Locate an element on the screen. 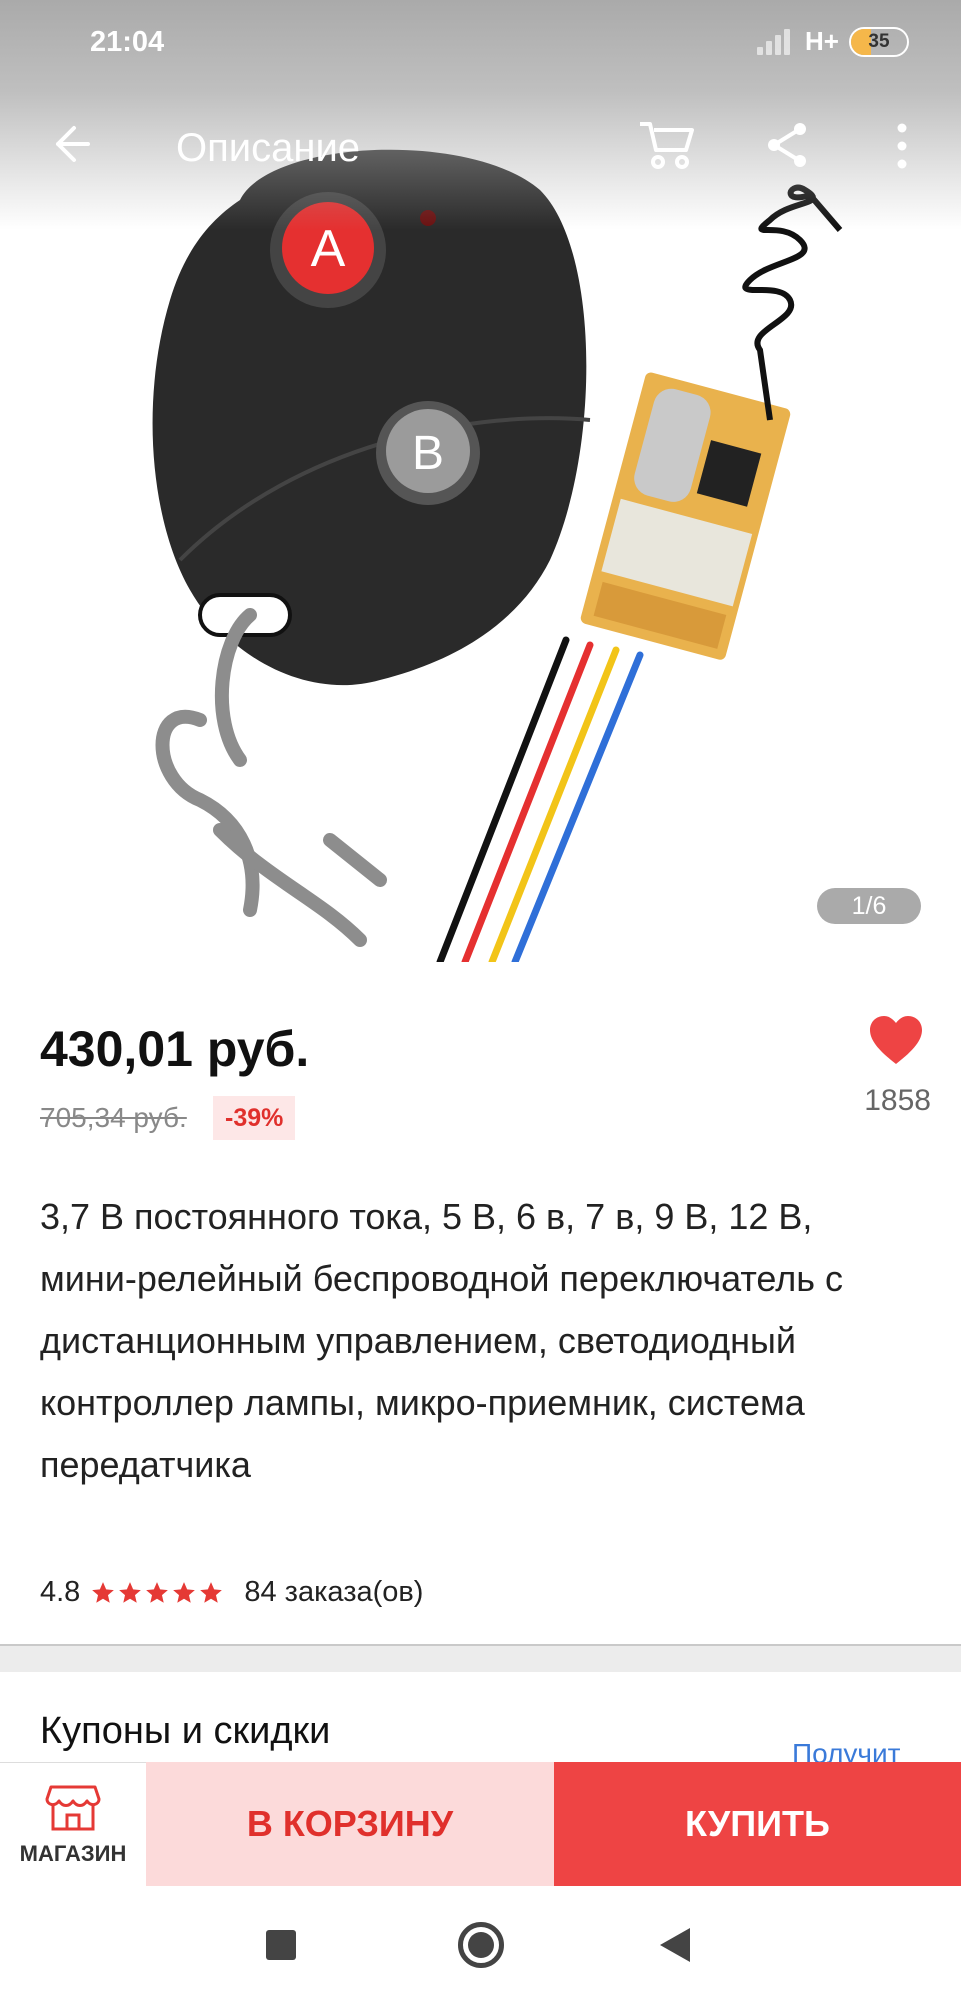 The width and height of the screenshot is (961, 2000). network-type: H+ is located at coordinates (822, 41).